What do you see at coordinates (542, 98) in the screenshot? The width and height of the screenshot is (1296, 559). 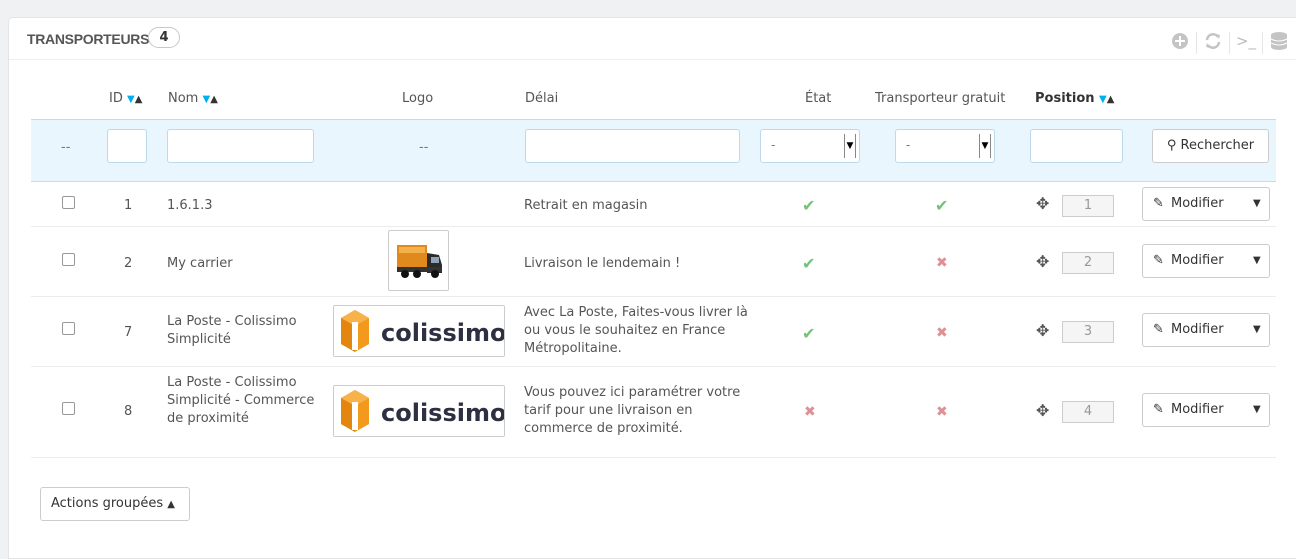 I see `header-delay: Délai` at bounding box center [542, 98].